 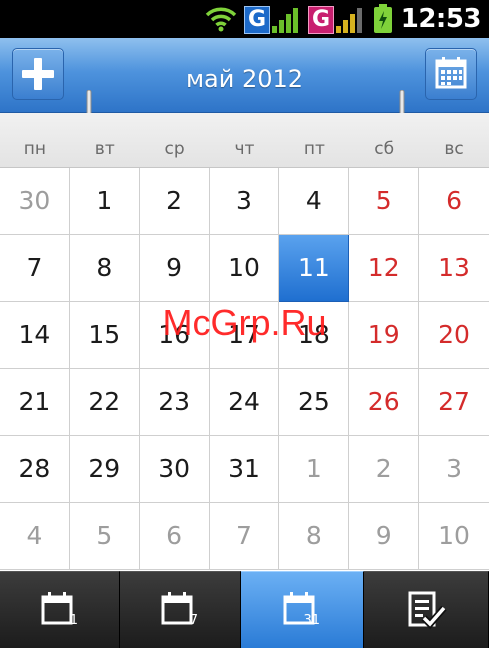 What do you see at coordinates (383, 18) in the screenshot?
I see `battery-icon` at bounding box center [383, 18].